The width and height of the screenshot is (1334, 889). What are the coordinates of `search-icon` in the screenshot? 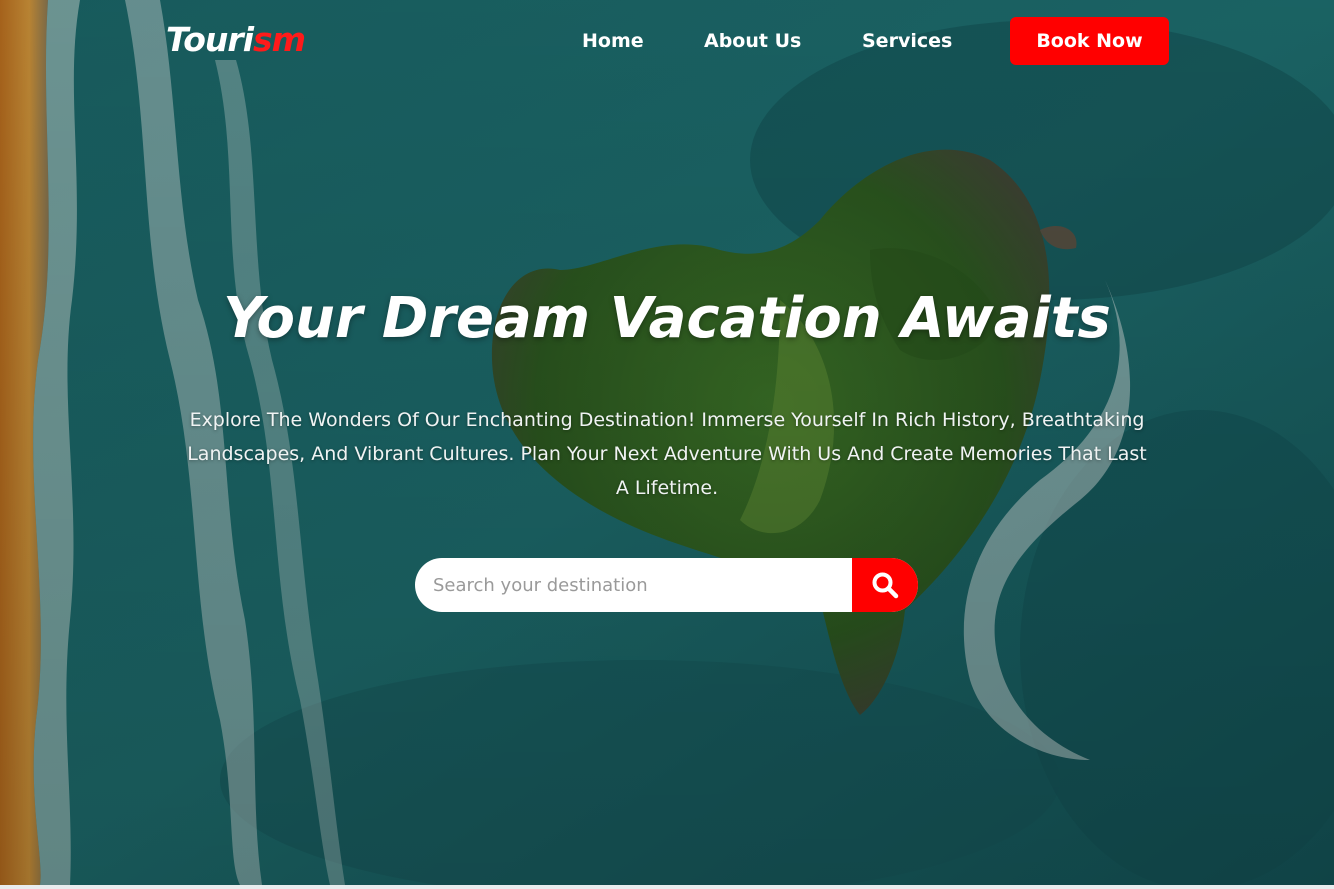 It's located at (885, 585).